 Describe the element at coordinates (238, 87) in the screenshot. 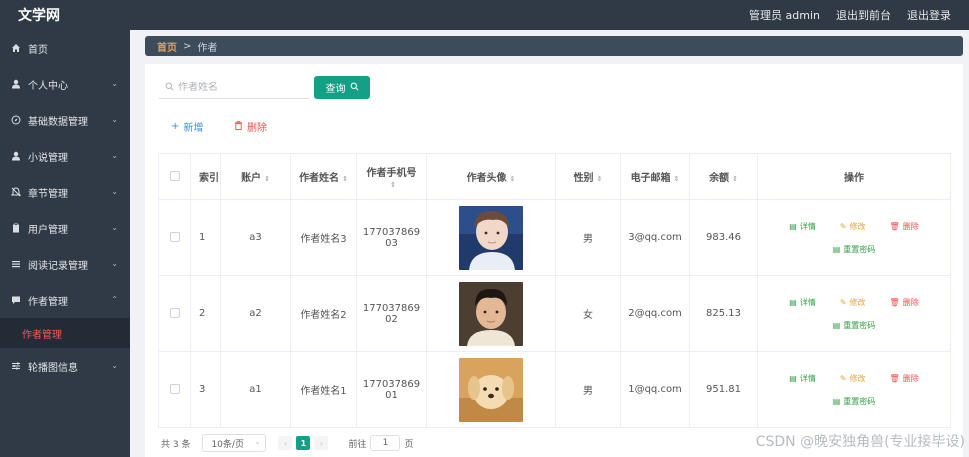

I see `author-name-search-input` at that location.